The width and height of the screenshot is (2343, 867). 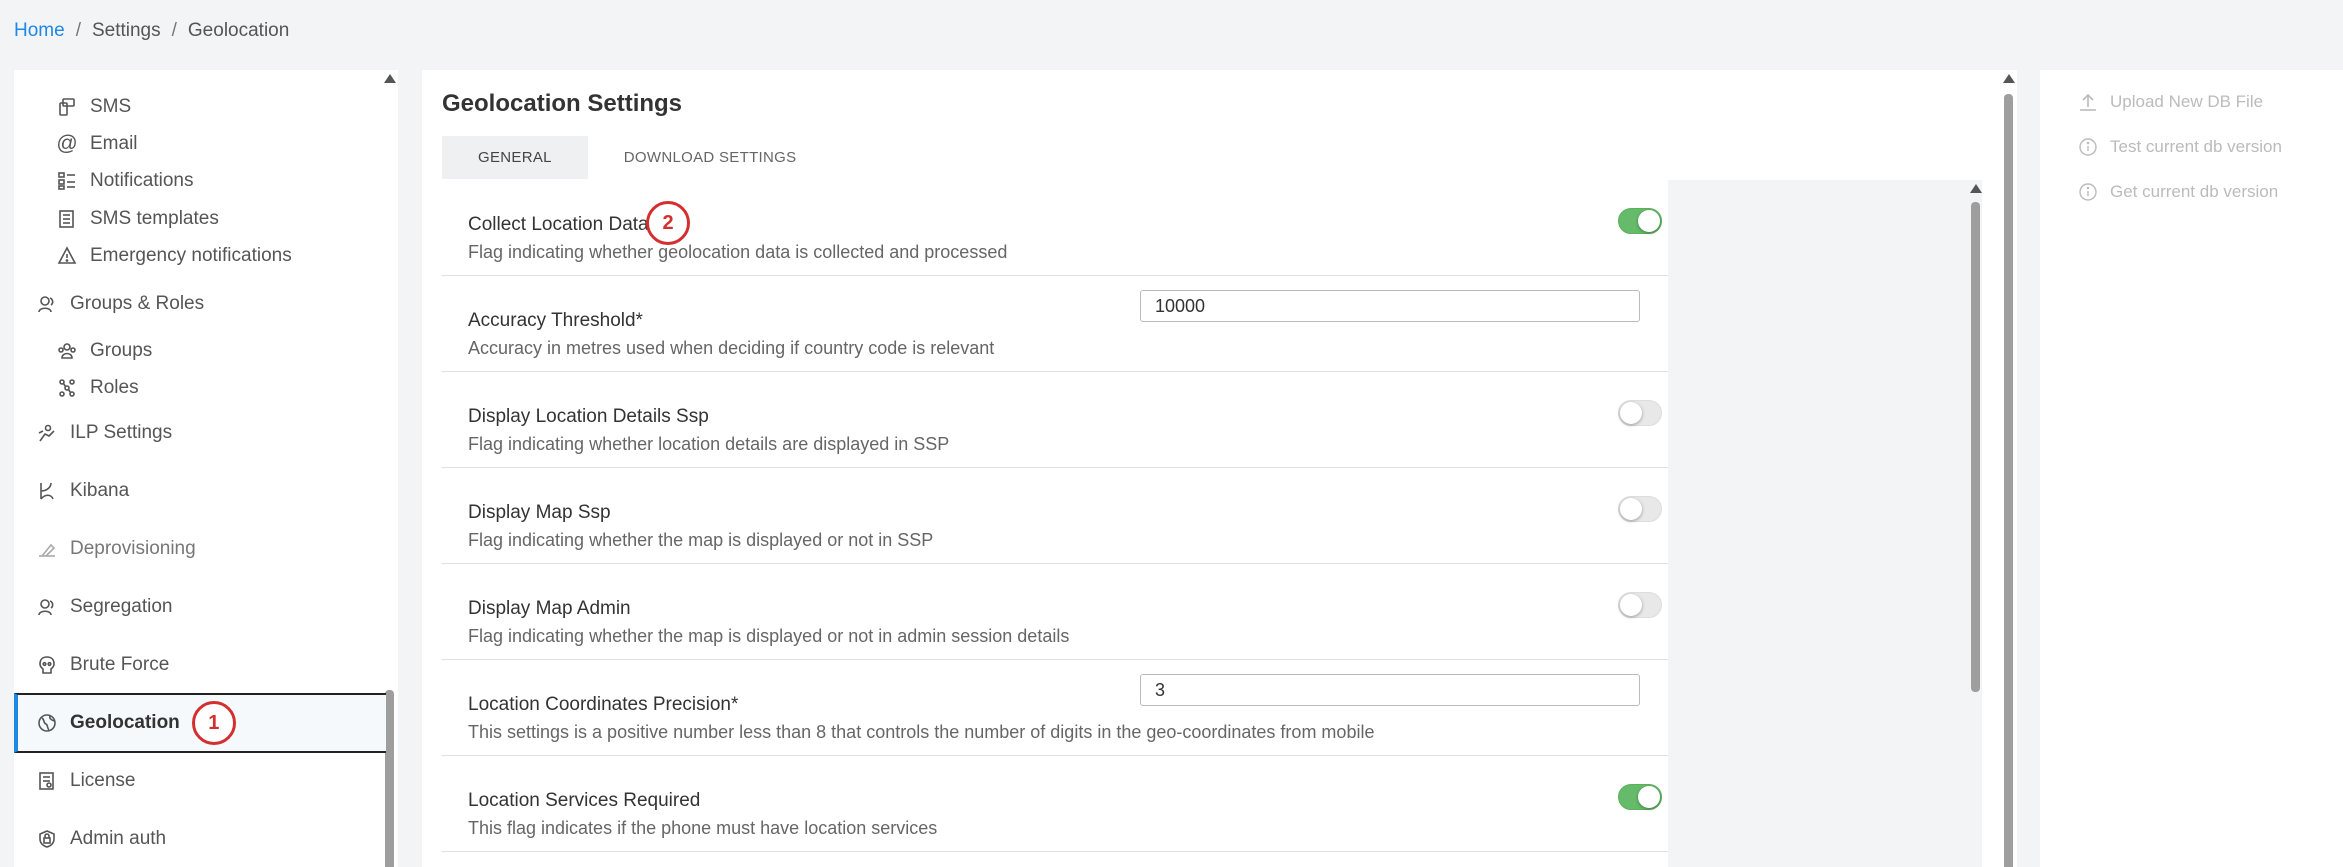 I want to click on sidebar-item-label: Deprovisioning, so click(x=133, y=548).